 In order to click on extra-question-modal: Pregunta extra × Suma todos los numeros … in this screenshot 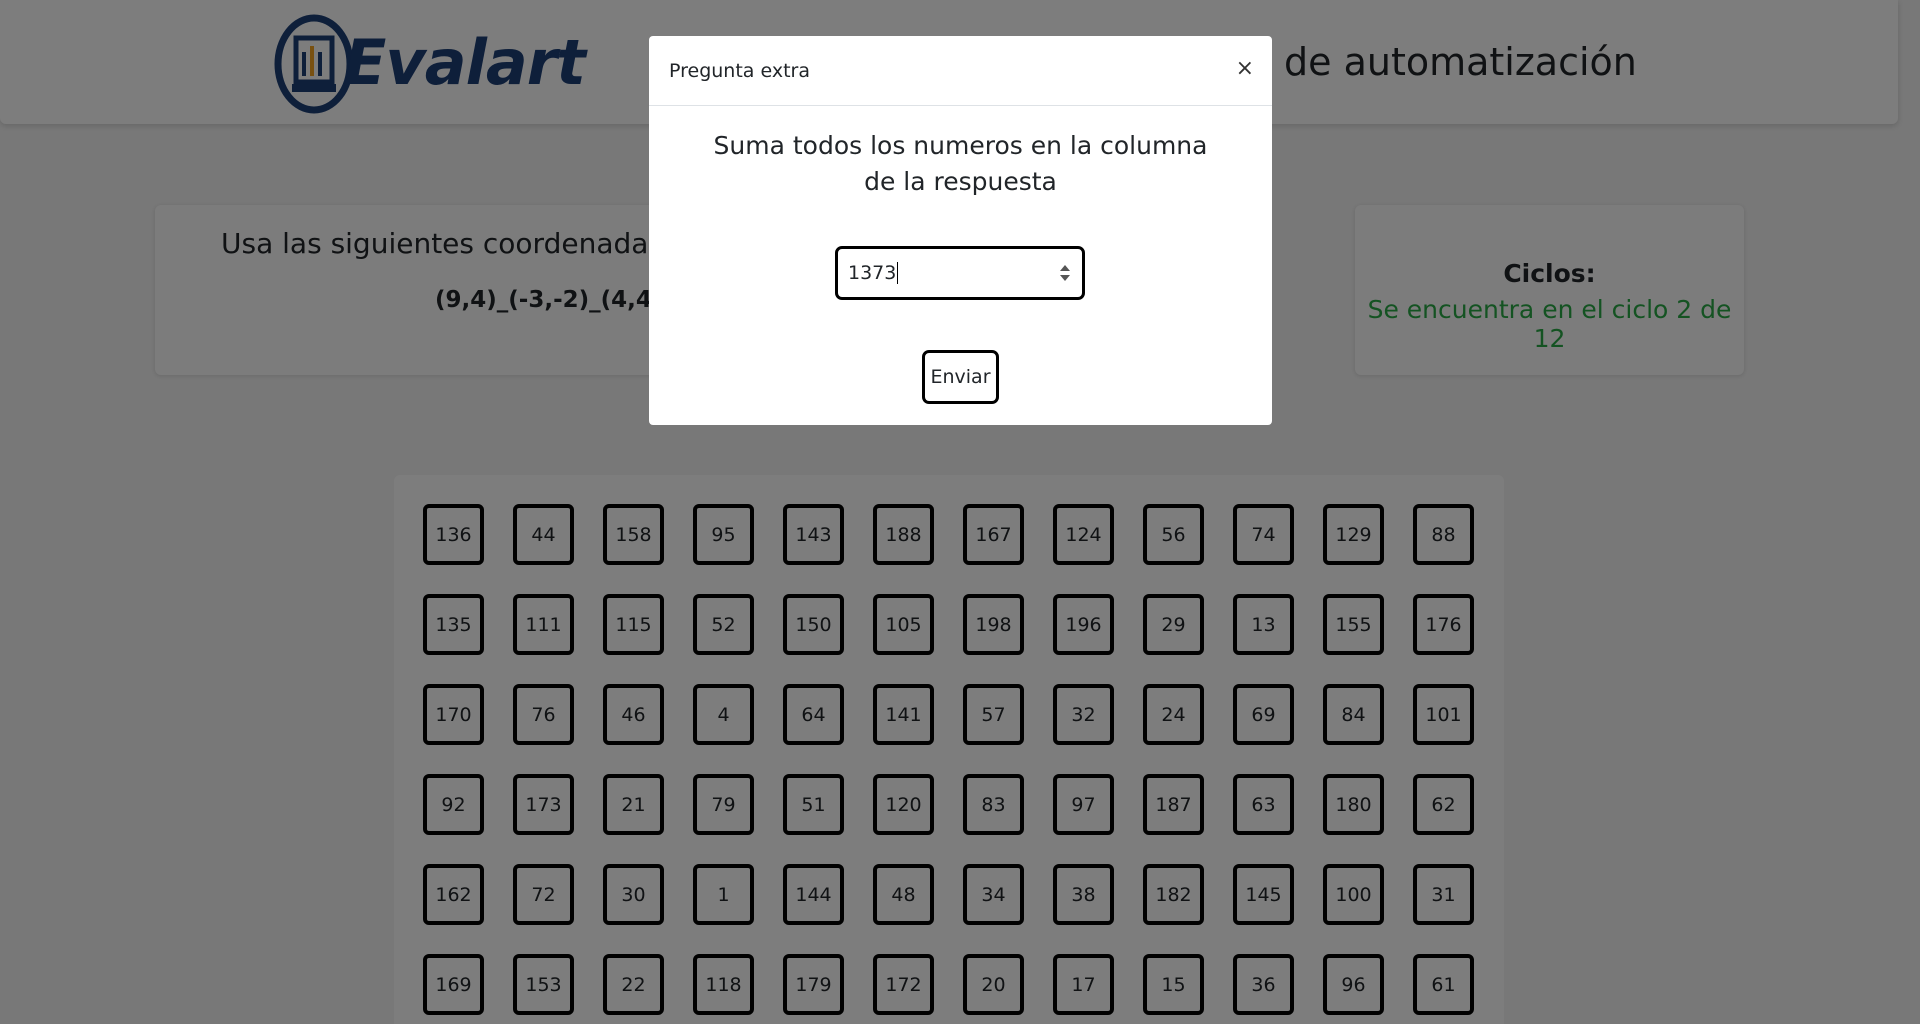, I will do `click(960, 230)`.